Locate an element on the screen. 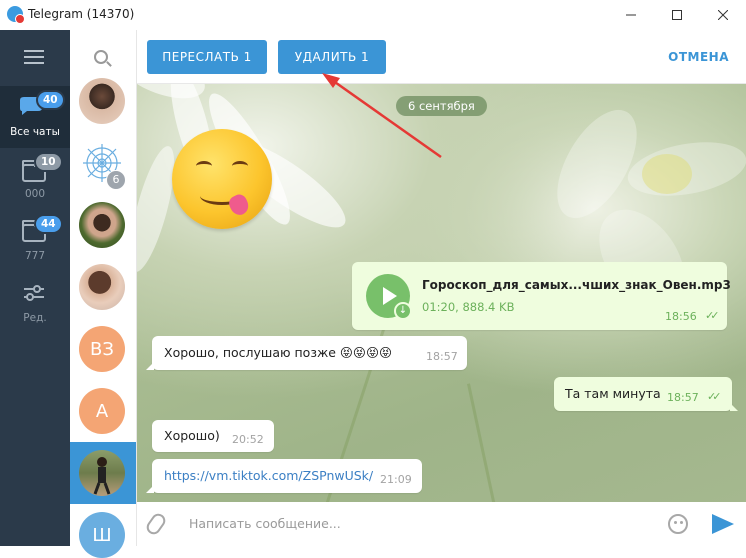 The image size is (746, 558). emoji-icon is located at coordinates (678, 524).